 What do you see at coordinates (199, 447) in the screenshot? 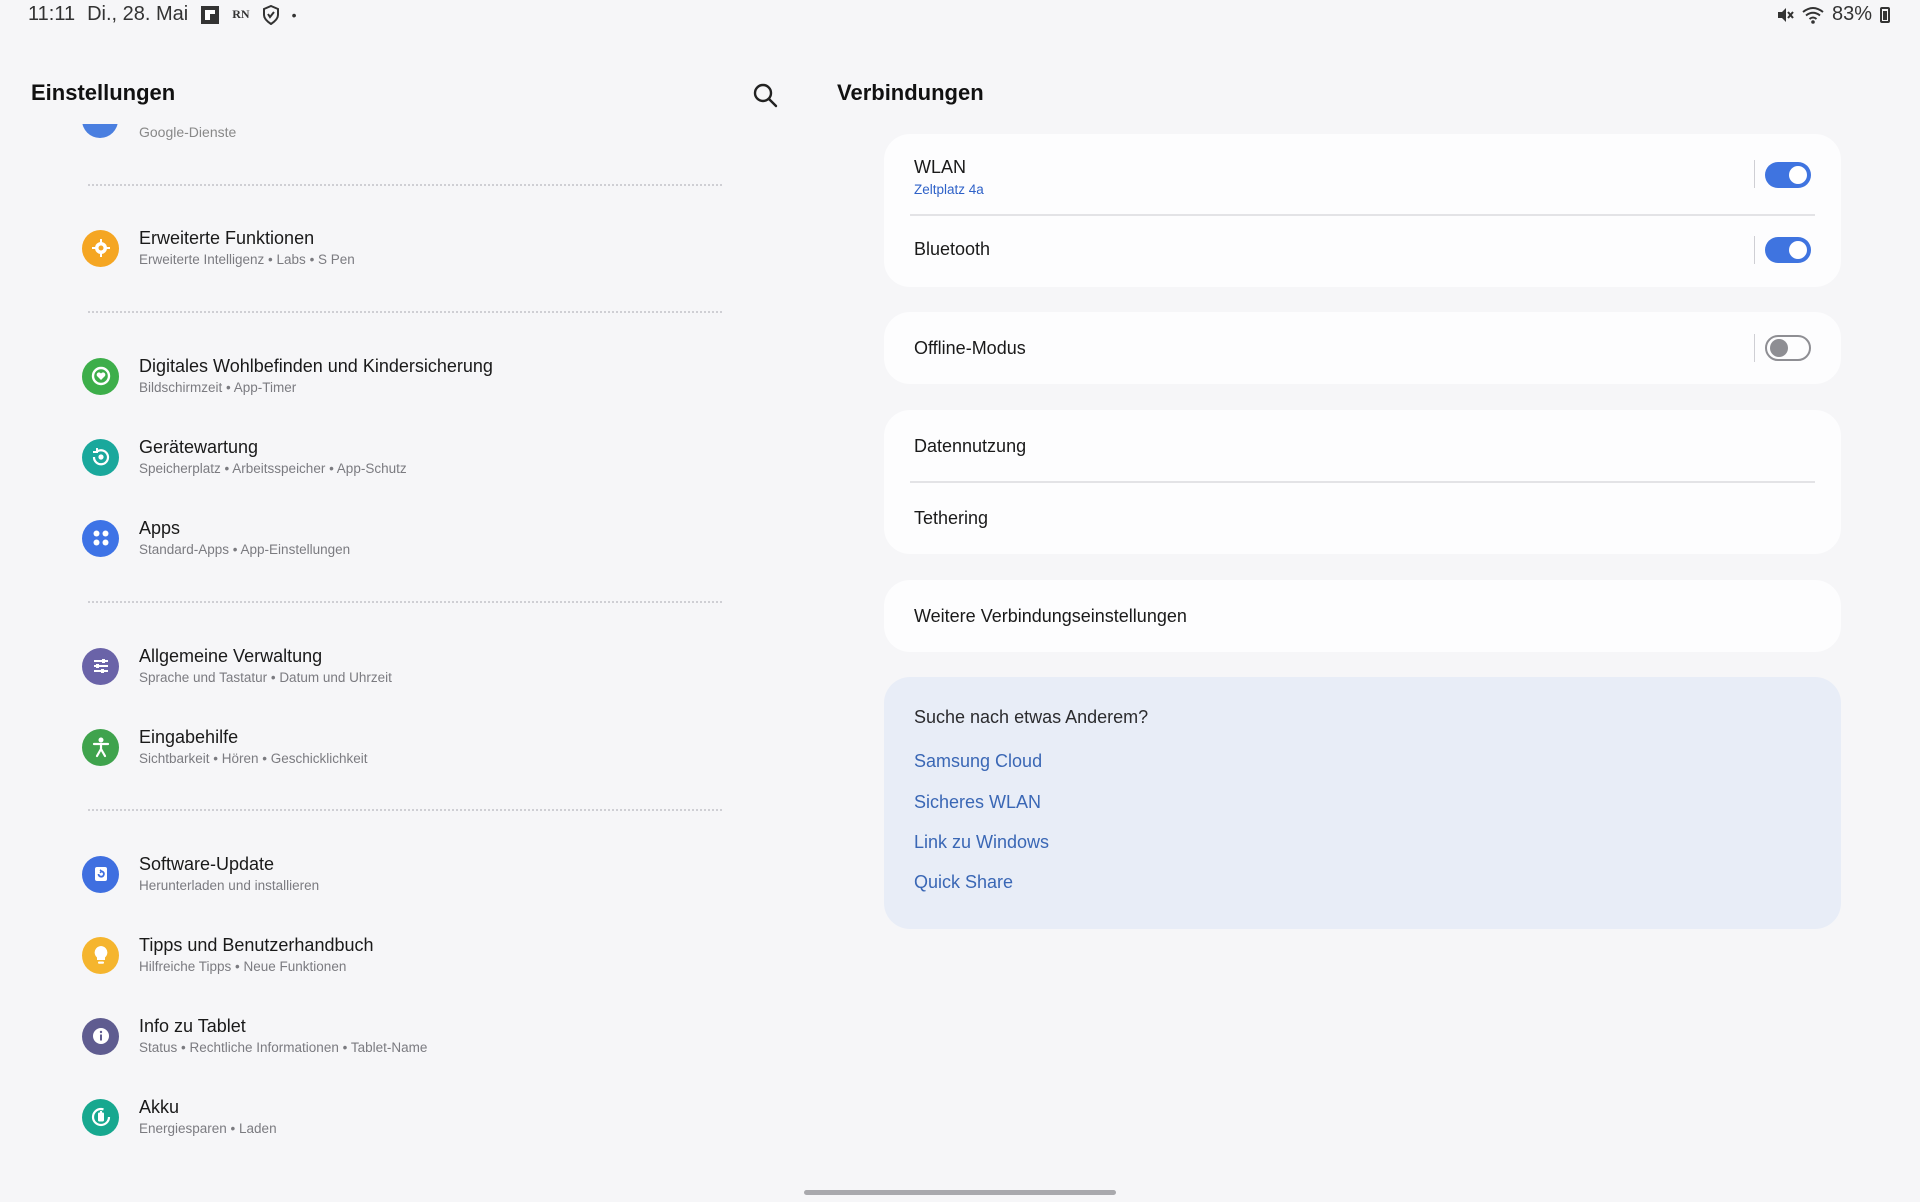
I see `item-title: Gerätewartung` at bounding box center [199, 447].